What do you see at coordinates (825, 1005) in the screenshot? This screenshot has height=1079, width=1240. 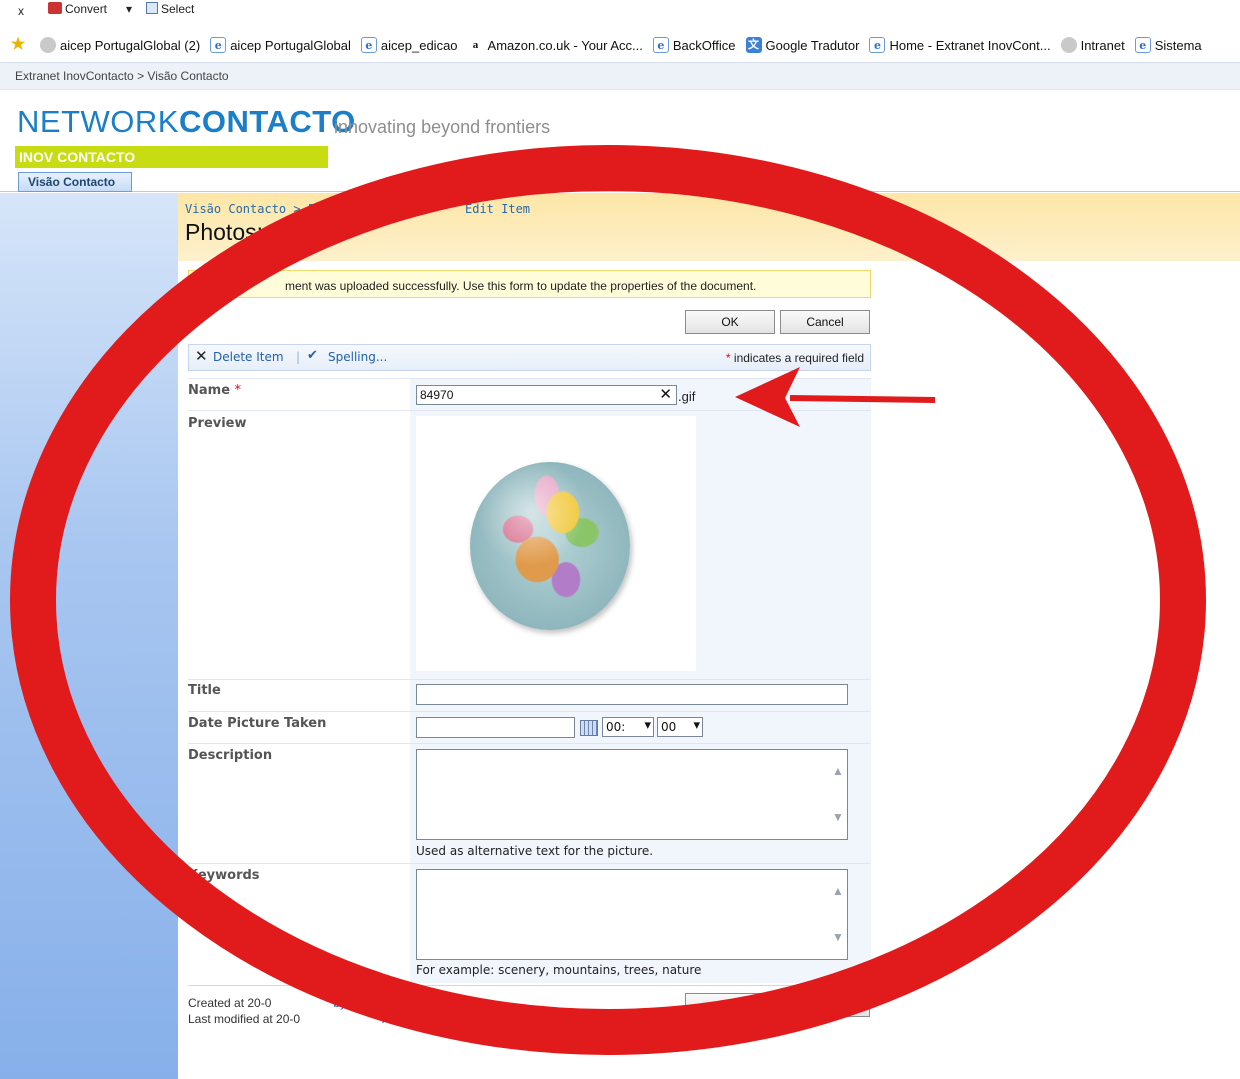 I see `cancel-button-bottom: Cancel` at bounding box center [825, 1005].